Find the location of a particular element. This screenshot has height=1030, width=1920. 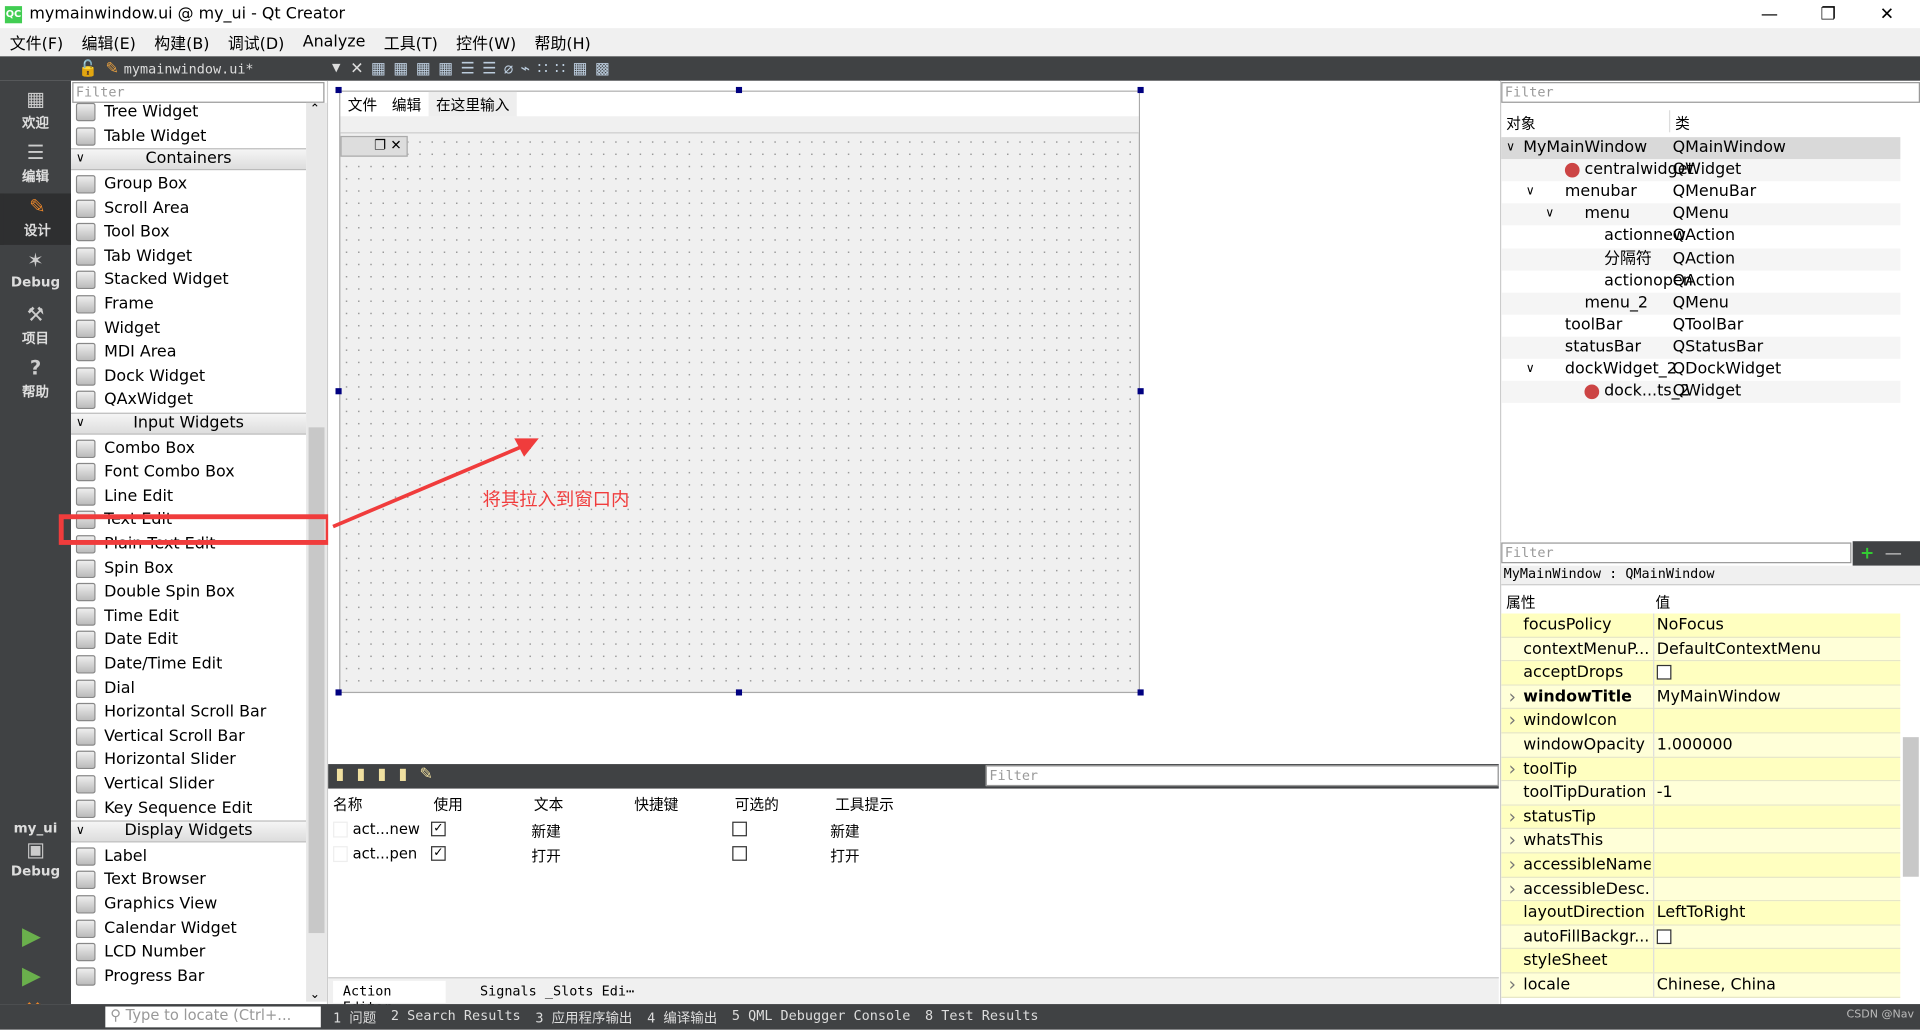

property-row: layoutDirection LeftToRight is located at coordinates (1701, 913).